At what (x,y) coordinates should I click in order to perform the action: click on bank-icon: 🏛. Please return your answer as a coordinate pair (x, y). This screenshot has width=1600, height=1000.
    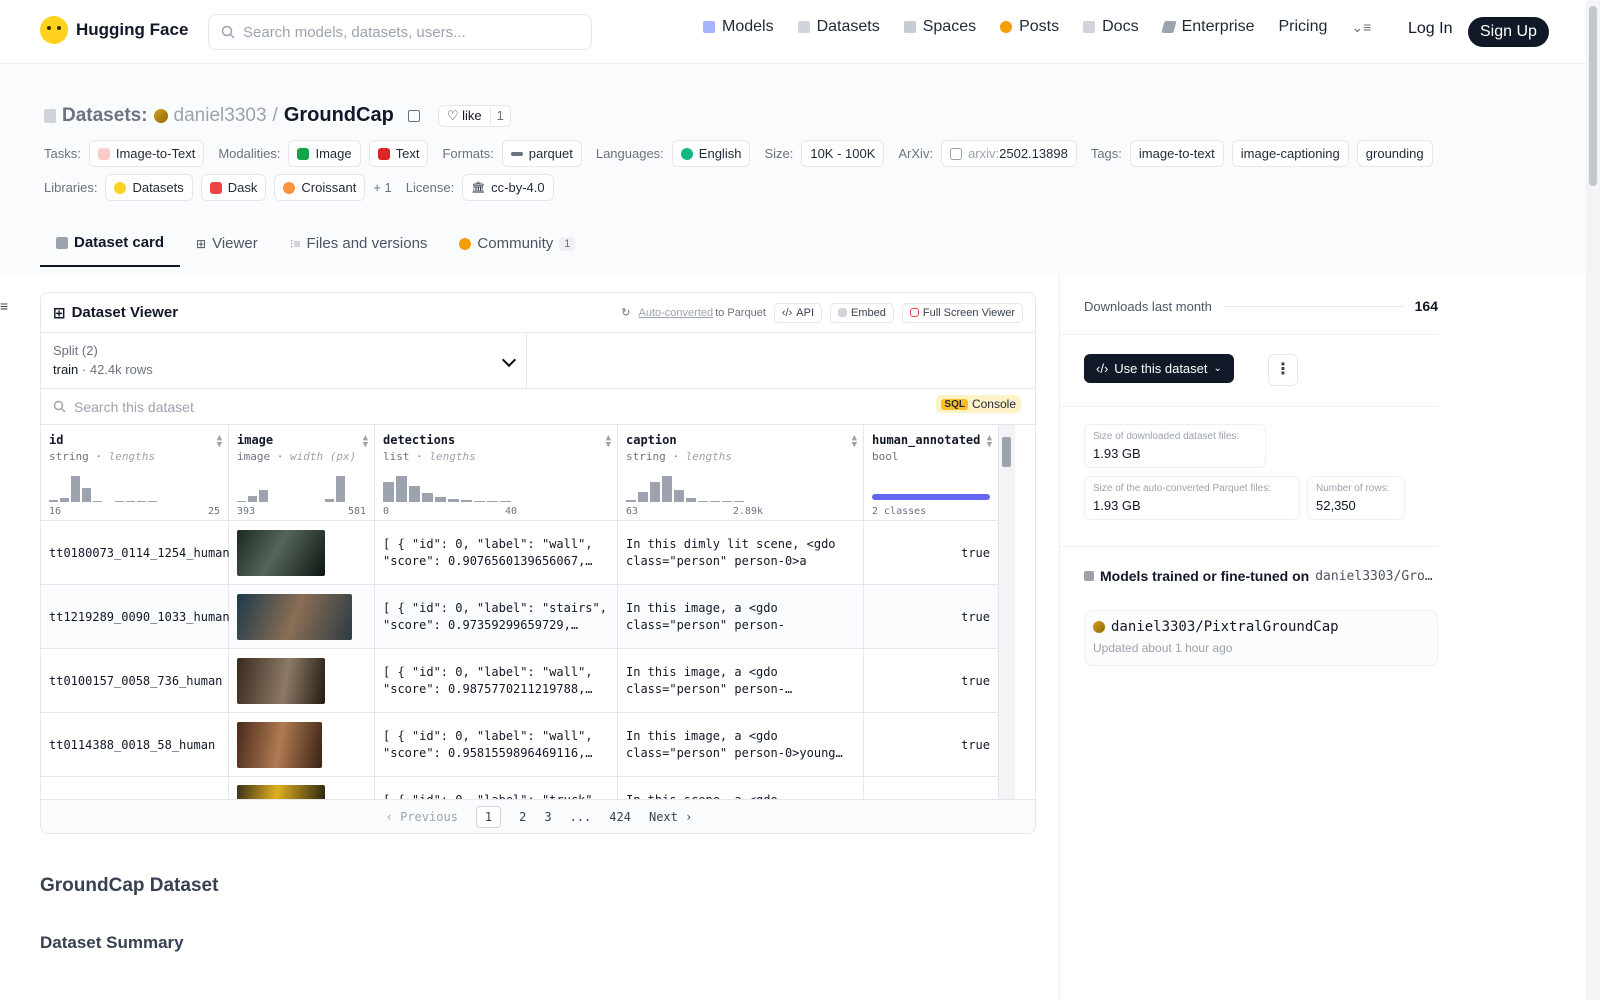
    Looking at the image, I should click on (478, 188).